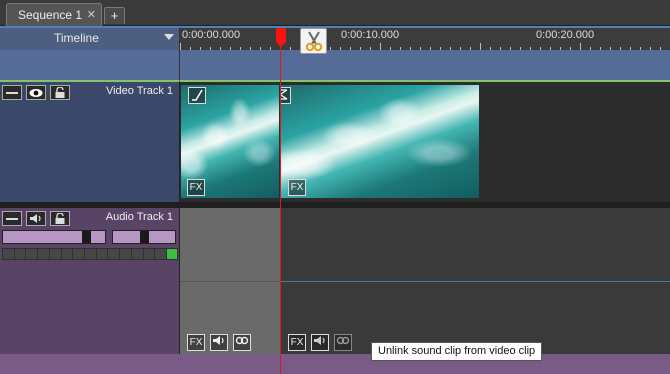 The width and height of the screenshot is (670, 374). What do you see at coordinates (91, 15) in the screenshot?
I see `close-tab-icon: ✕` at bounding box center [91, 15].